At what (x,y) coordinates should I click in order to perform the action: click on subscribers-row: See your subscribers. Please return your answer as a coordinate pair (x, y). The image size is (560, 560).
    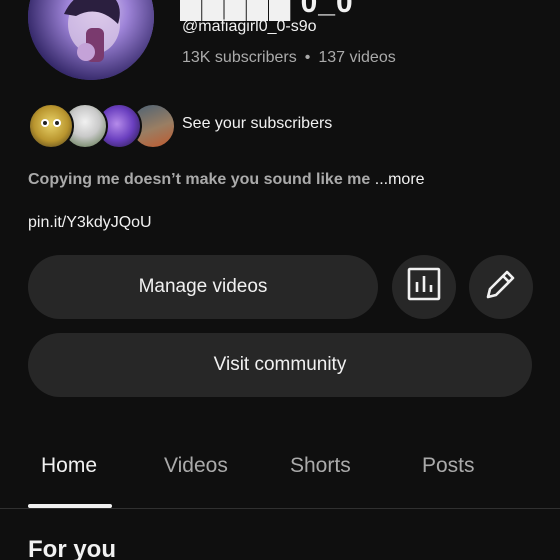
    Looking at the image, I should click on (180, 126).